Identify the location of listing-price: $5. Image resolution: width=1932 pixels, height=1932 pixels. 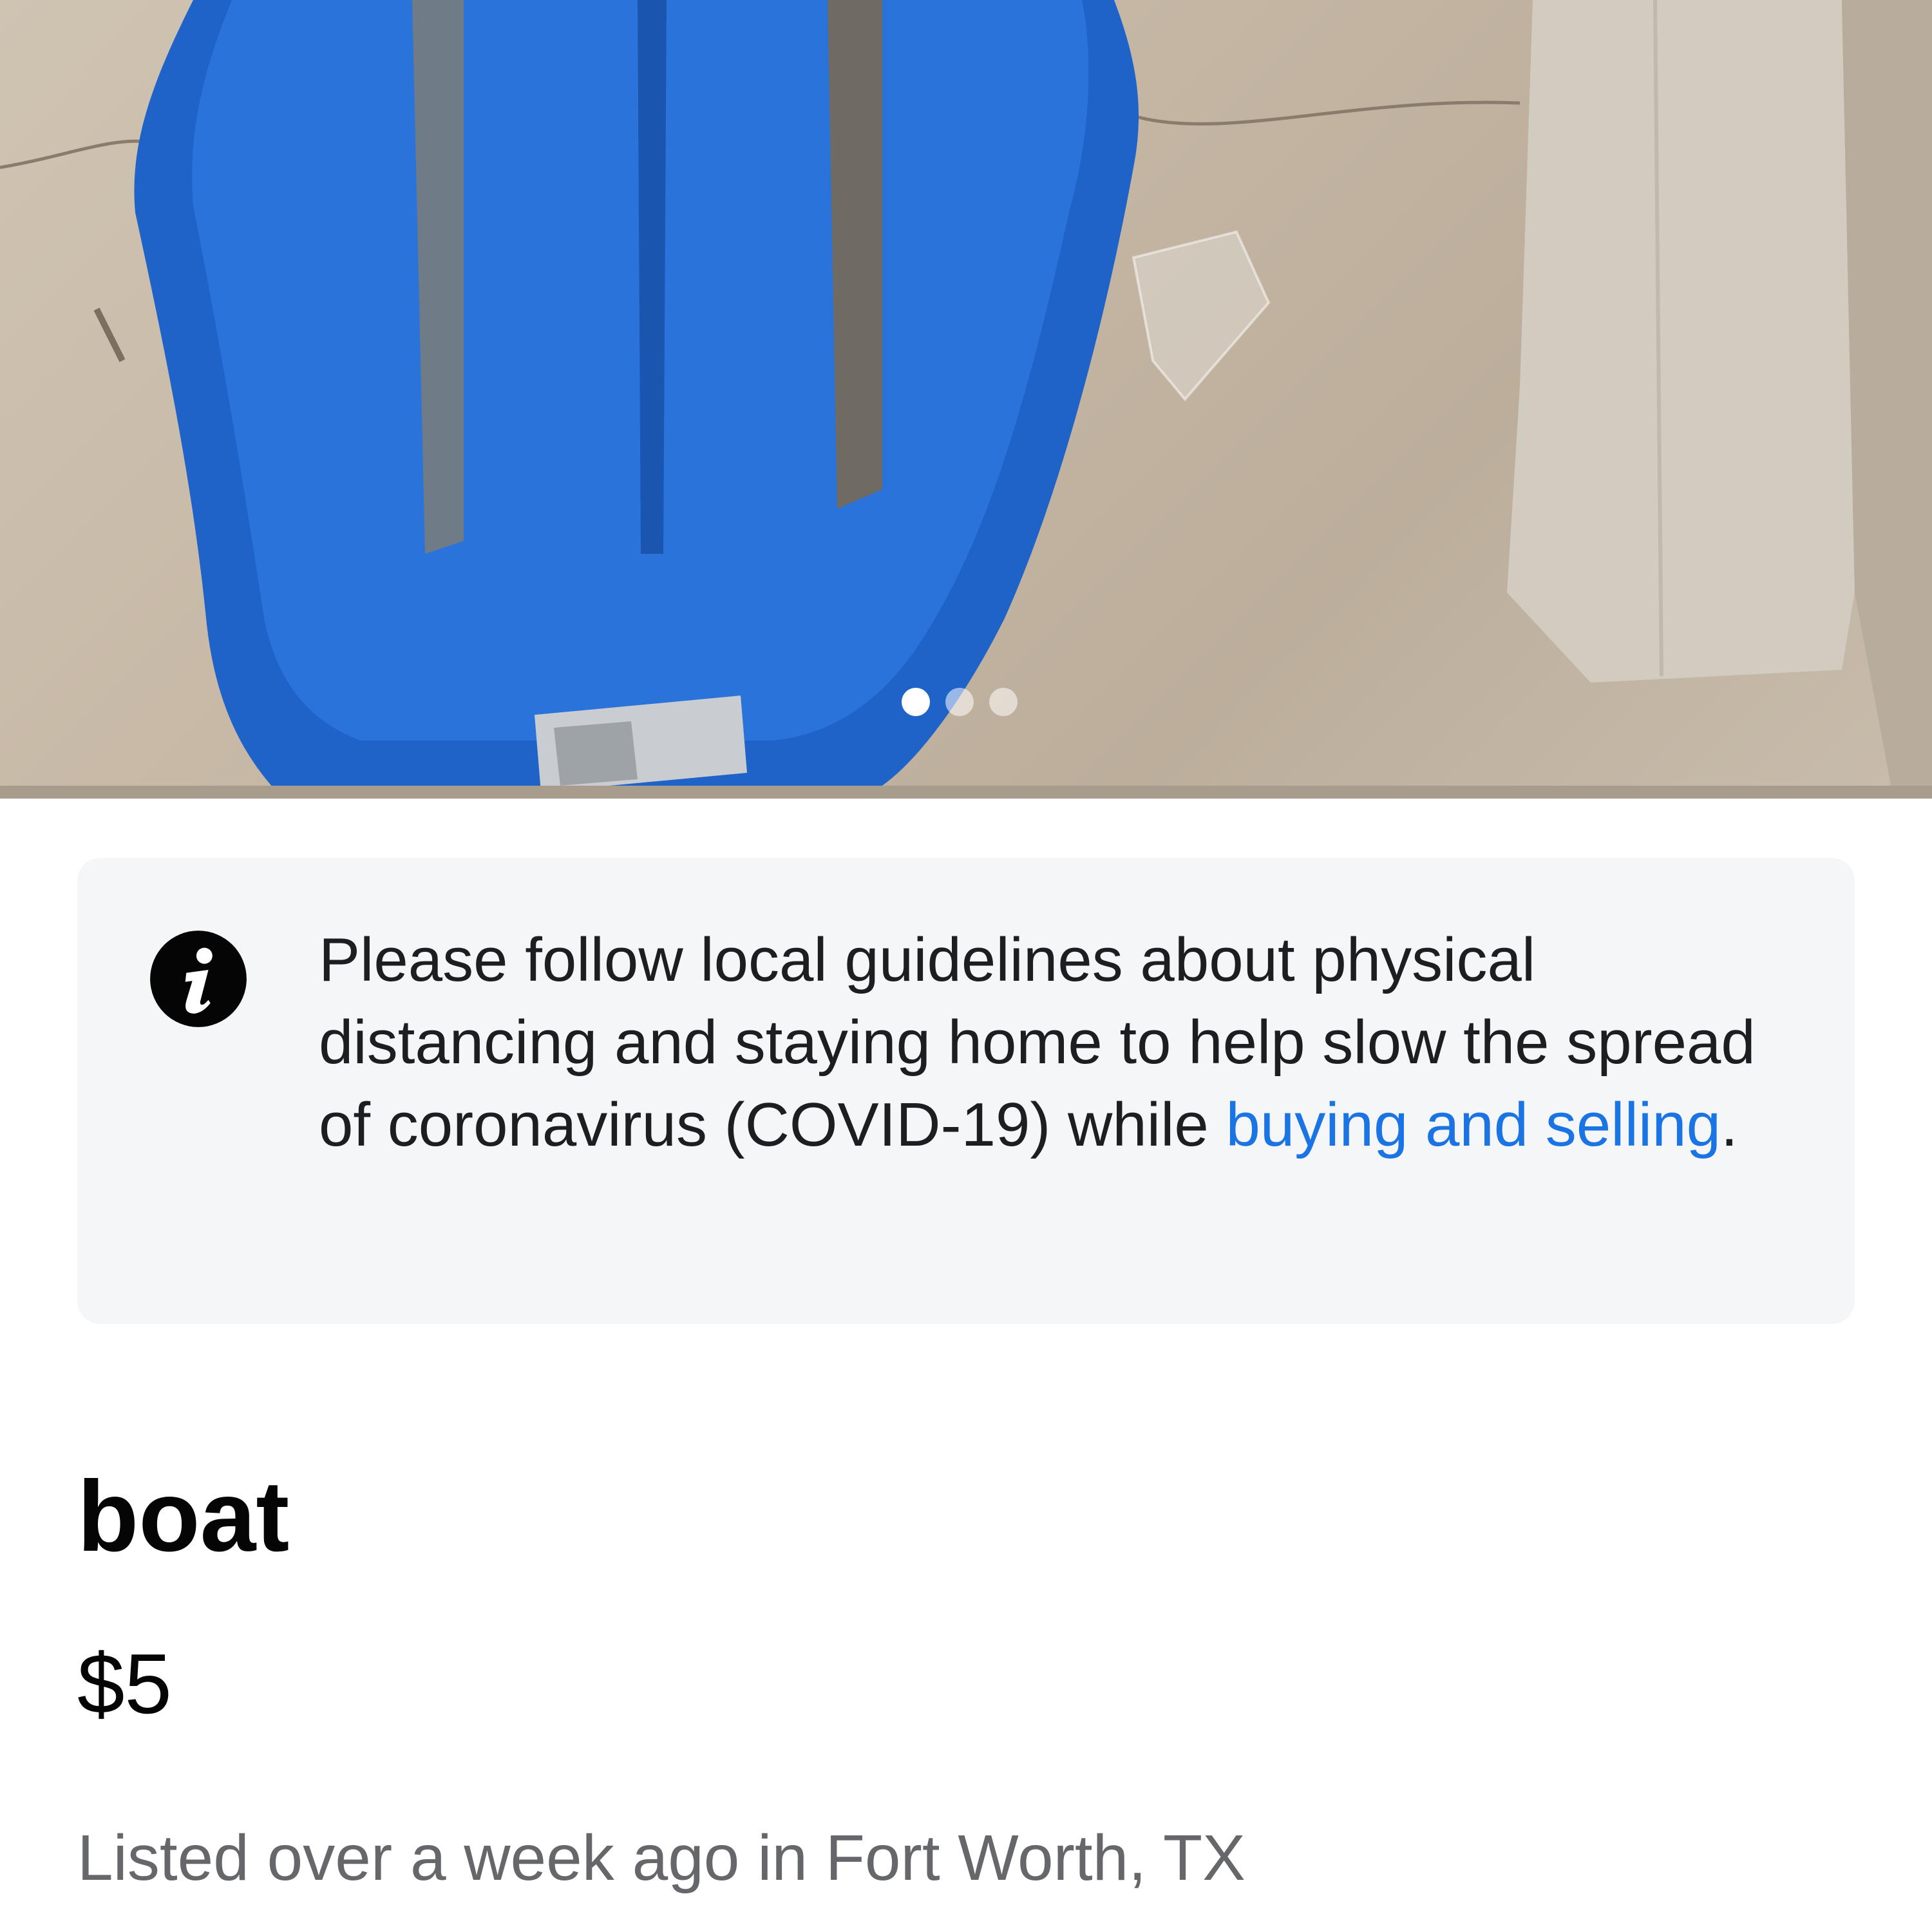
(124, 1684).